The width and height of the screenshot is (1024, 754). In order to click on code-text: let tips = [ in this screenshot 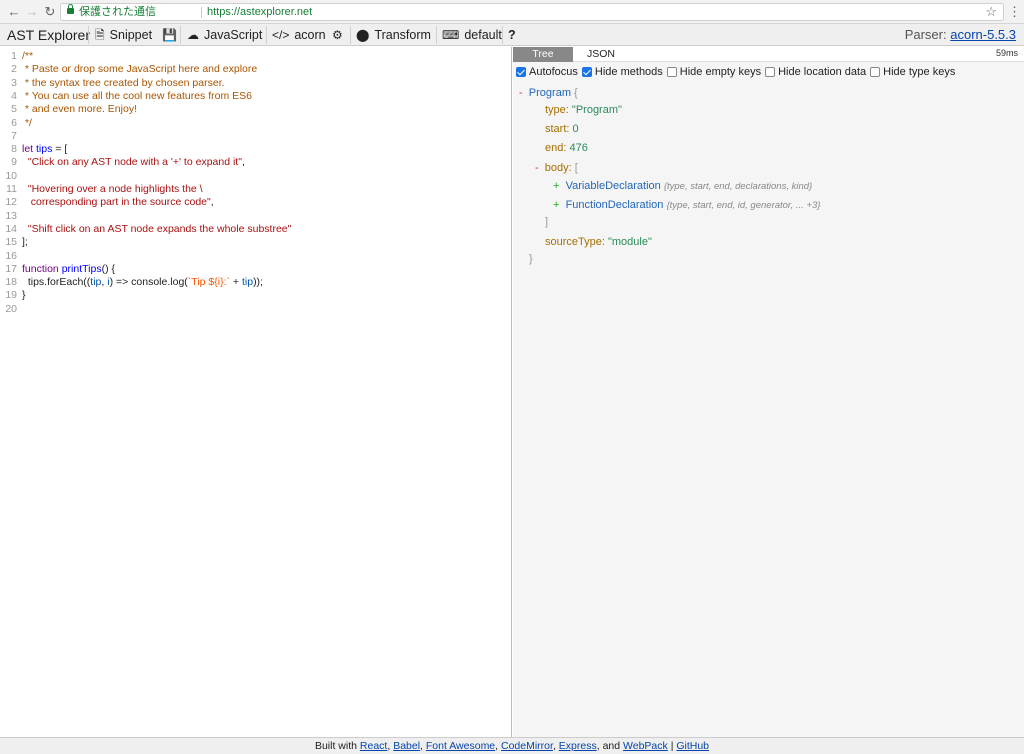, I will do `click(44, 149)`.